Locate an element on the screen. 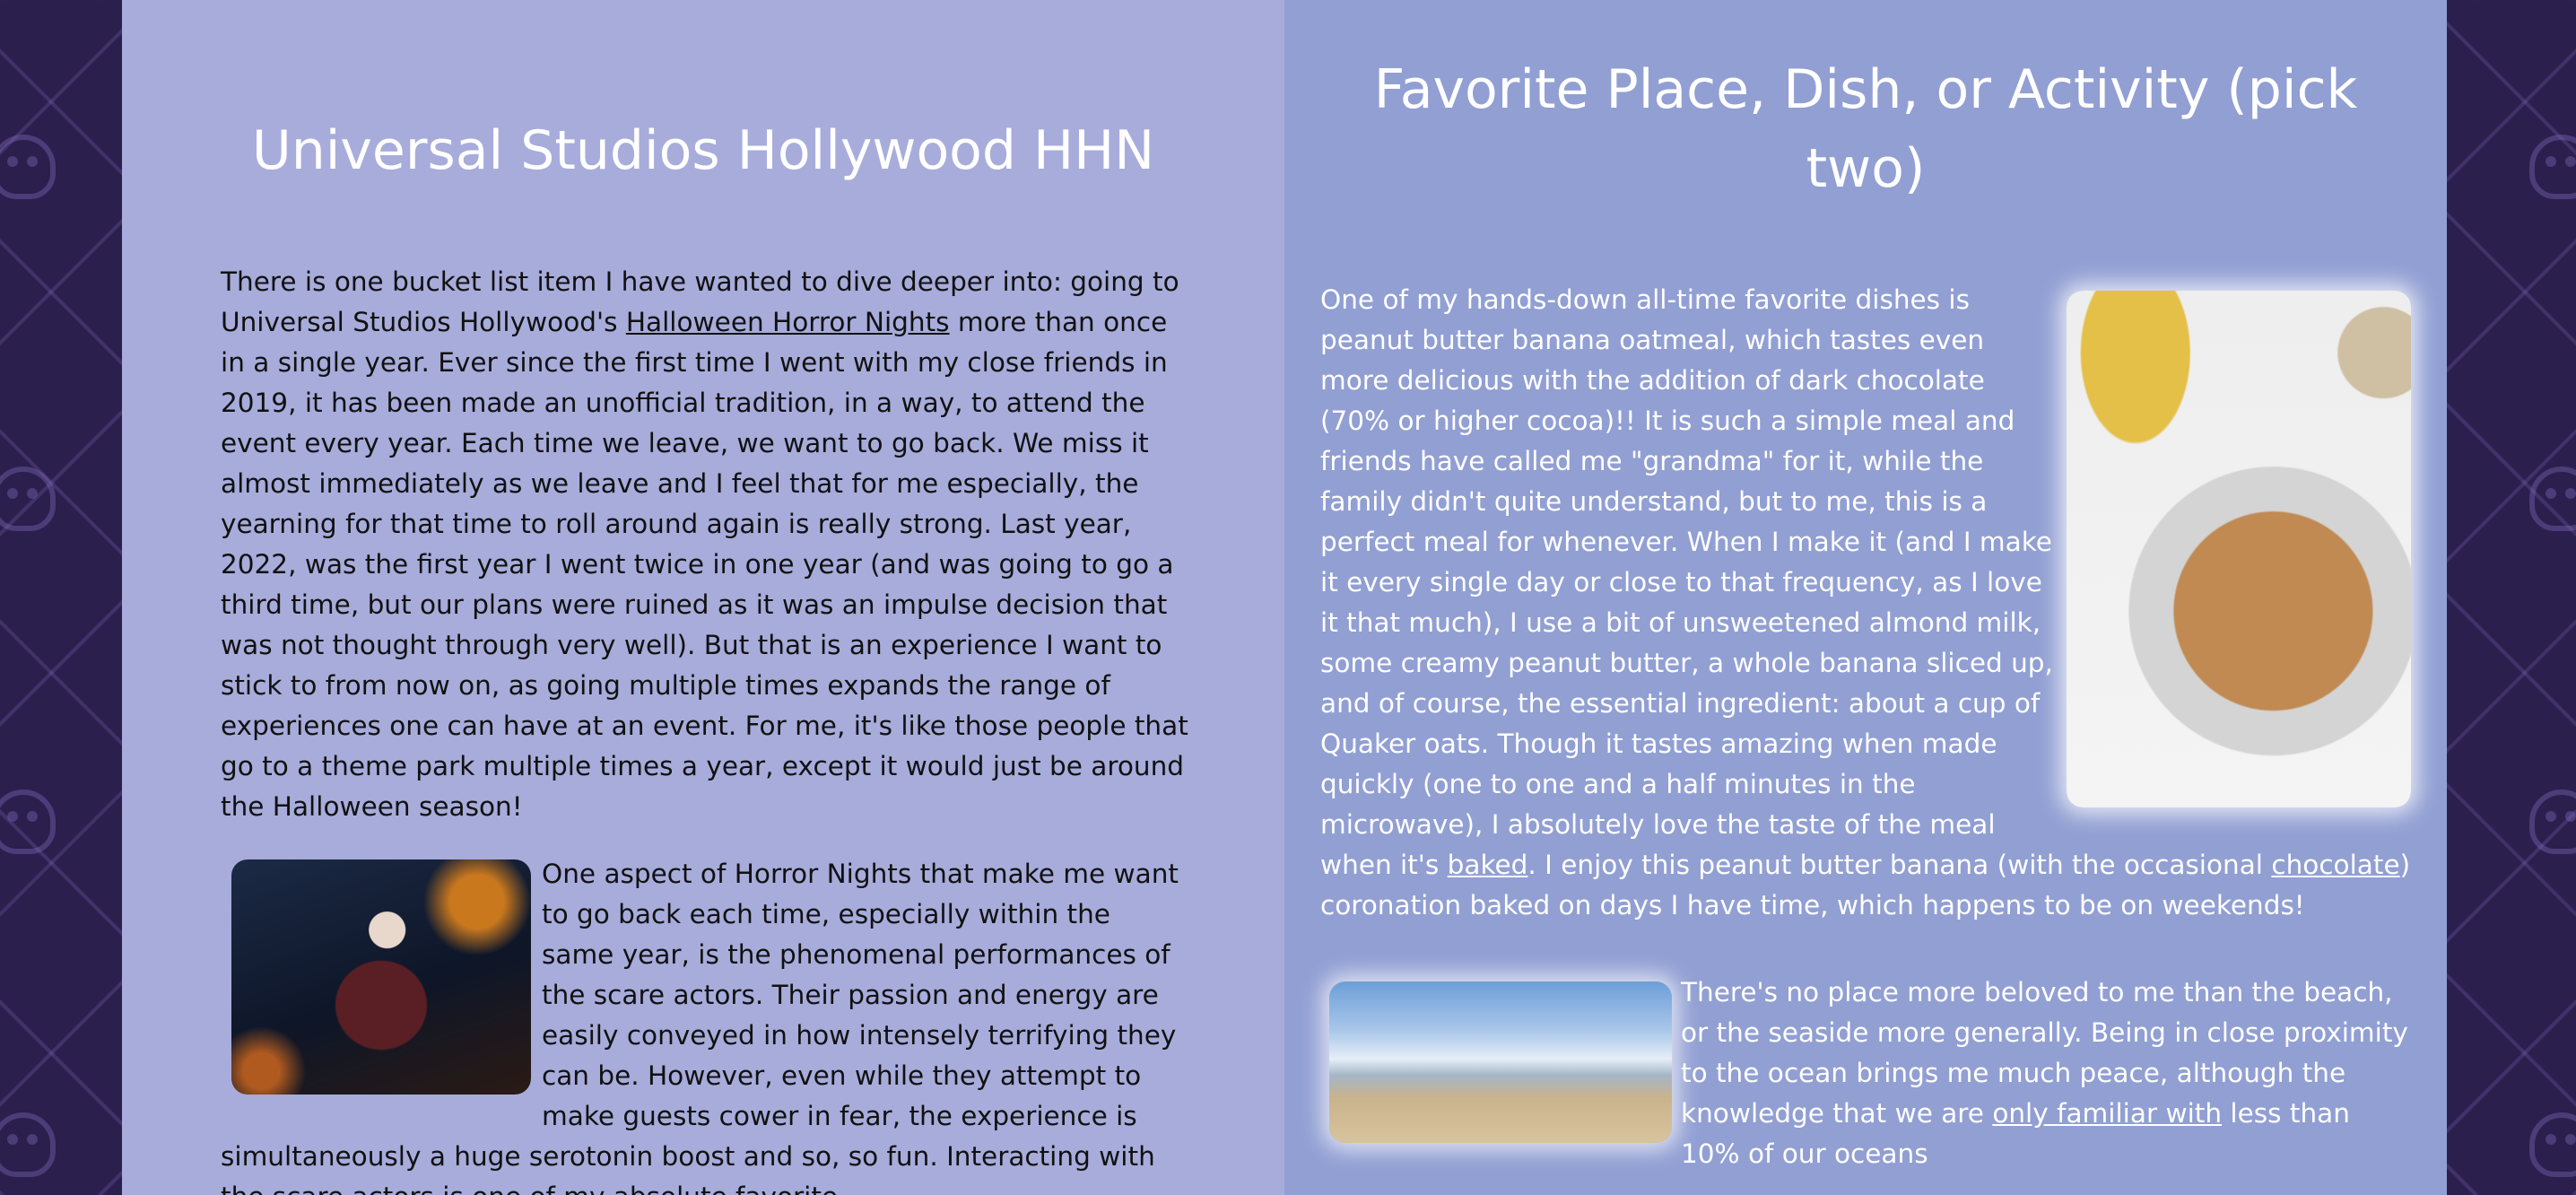 This screenshot has width=2576, height=1195. oatmeal-photo is located at coordinates (2239, 549).